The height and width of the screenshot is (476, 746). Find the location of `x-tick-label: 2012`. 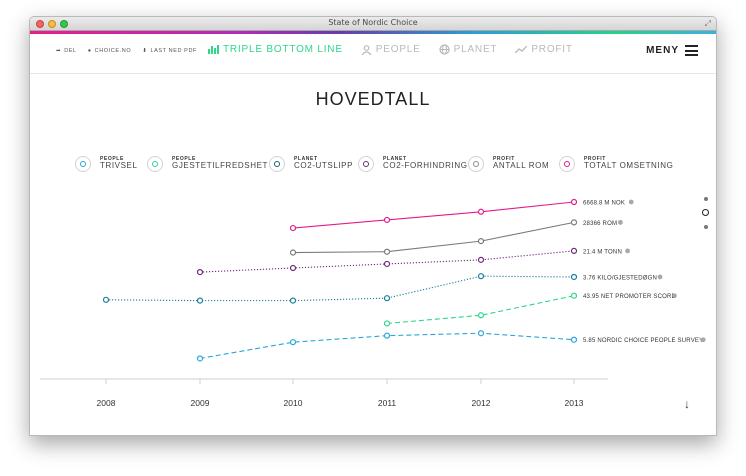

x-tick-label: 2012 is located at coordinates (481, 403).